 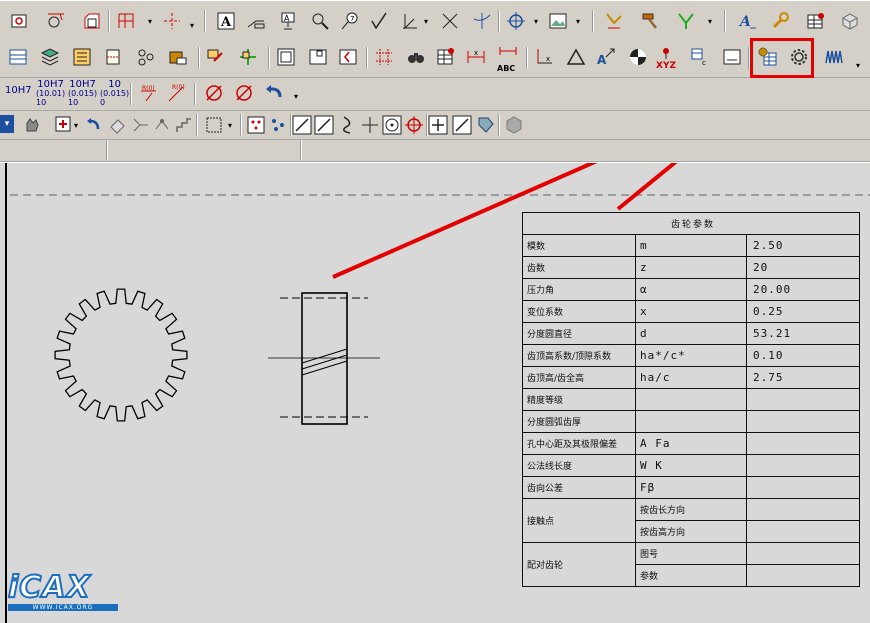 What do you see at coordinates (226, 21) in the screenshot?
I see `text-note-icon: A` at bounding box center [226, 21].